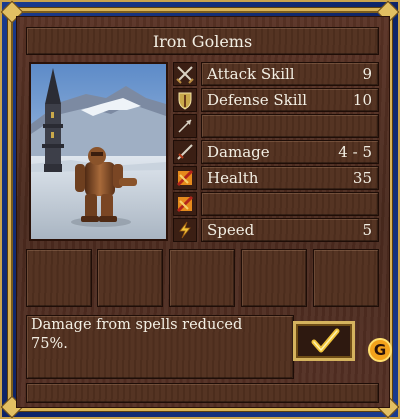 The image size is (400, 419). What do you see at coordinates (362, 100) in the screenshot?
I see `stat-value: 10` at bounding box center [362, 100].